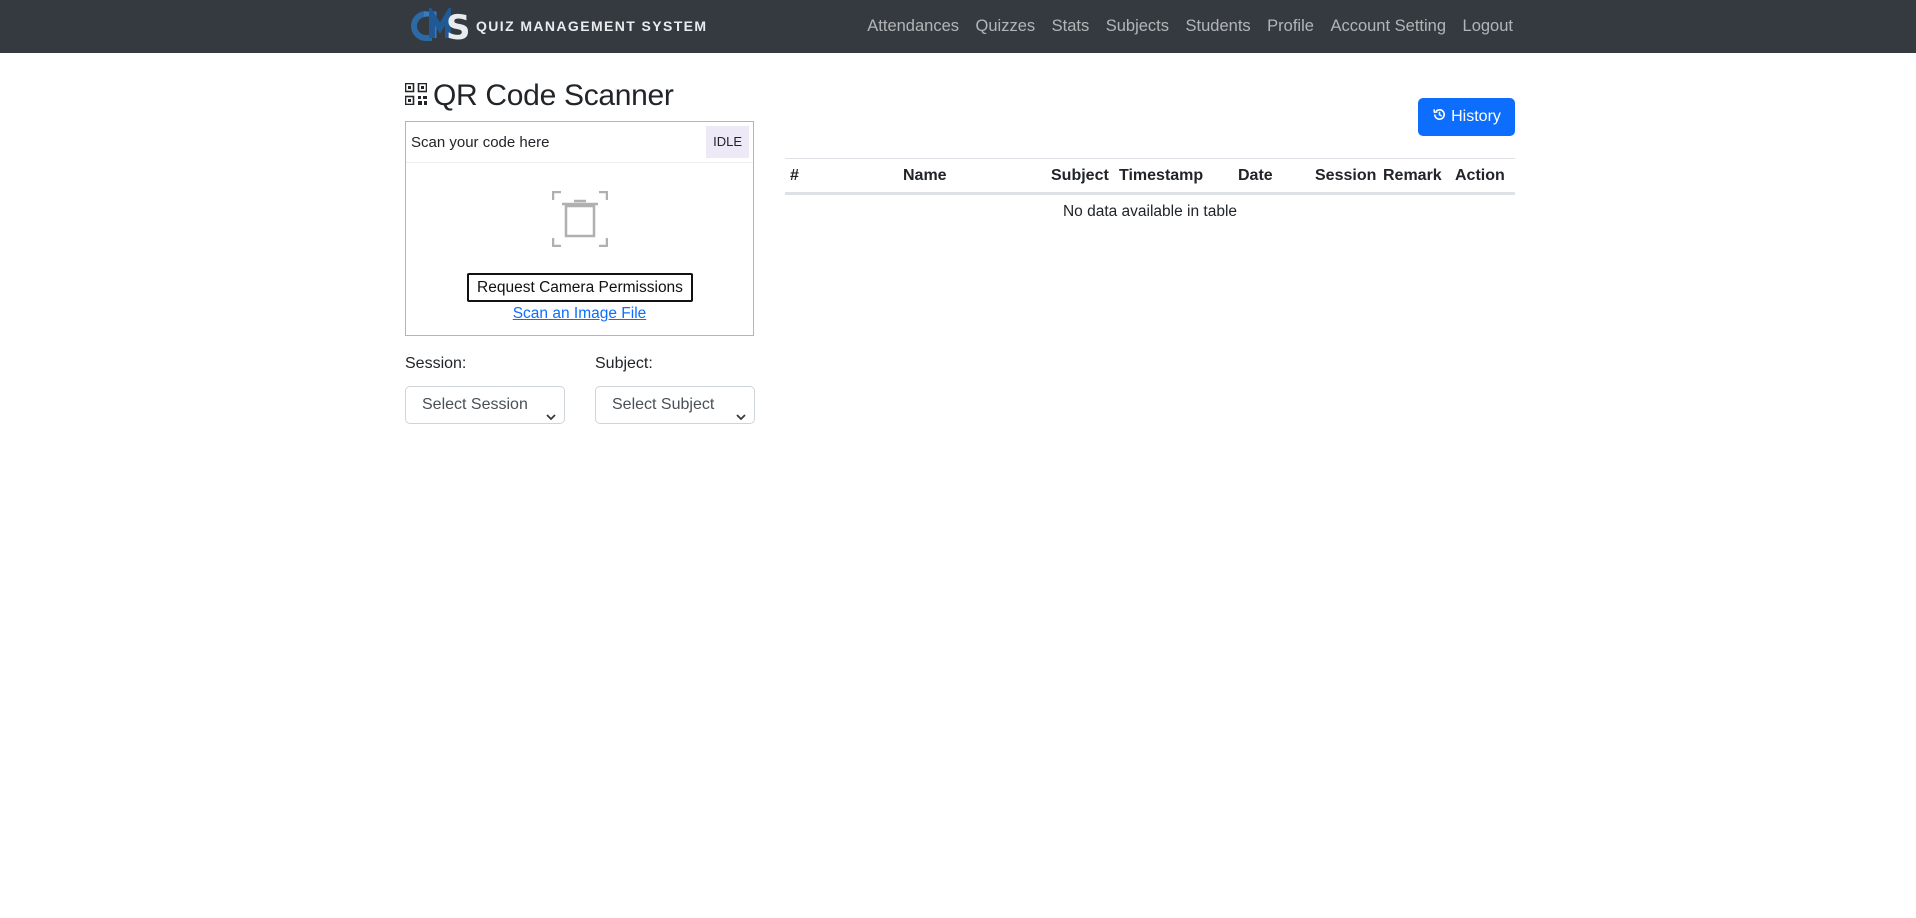 Image resolution: width=1916 pixels, height=918 pixels. What do you see at coordinates (1388, 26) in the screenshot?
I see `nav-item-account-setting: Account Setting` at bounding box center [1388, 26].